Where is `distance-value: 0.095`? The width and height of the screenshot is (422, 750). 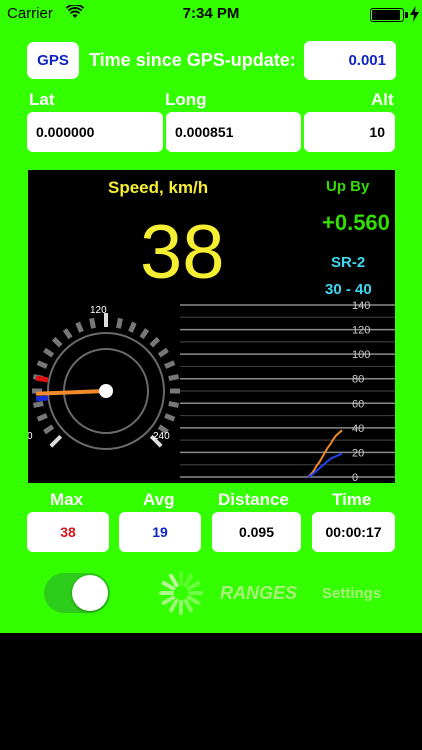
distance-value: 0.095 is located at coordinates (256, 532).